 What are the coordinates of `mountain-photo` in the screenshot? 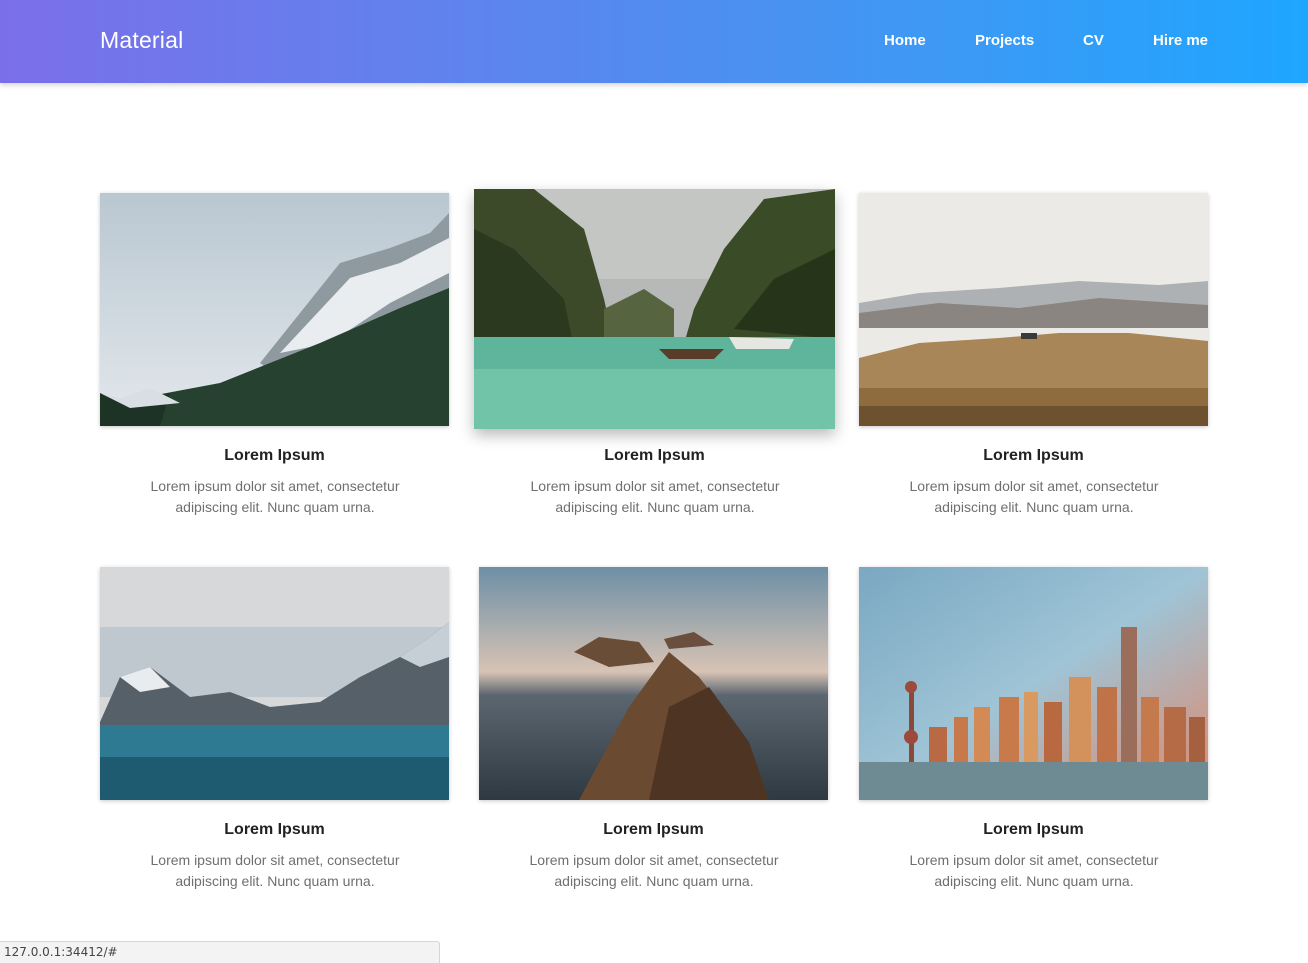 It's located at (274, 309).